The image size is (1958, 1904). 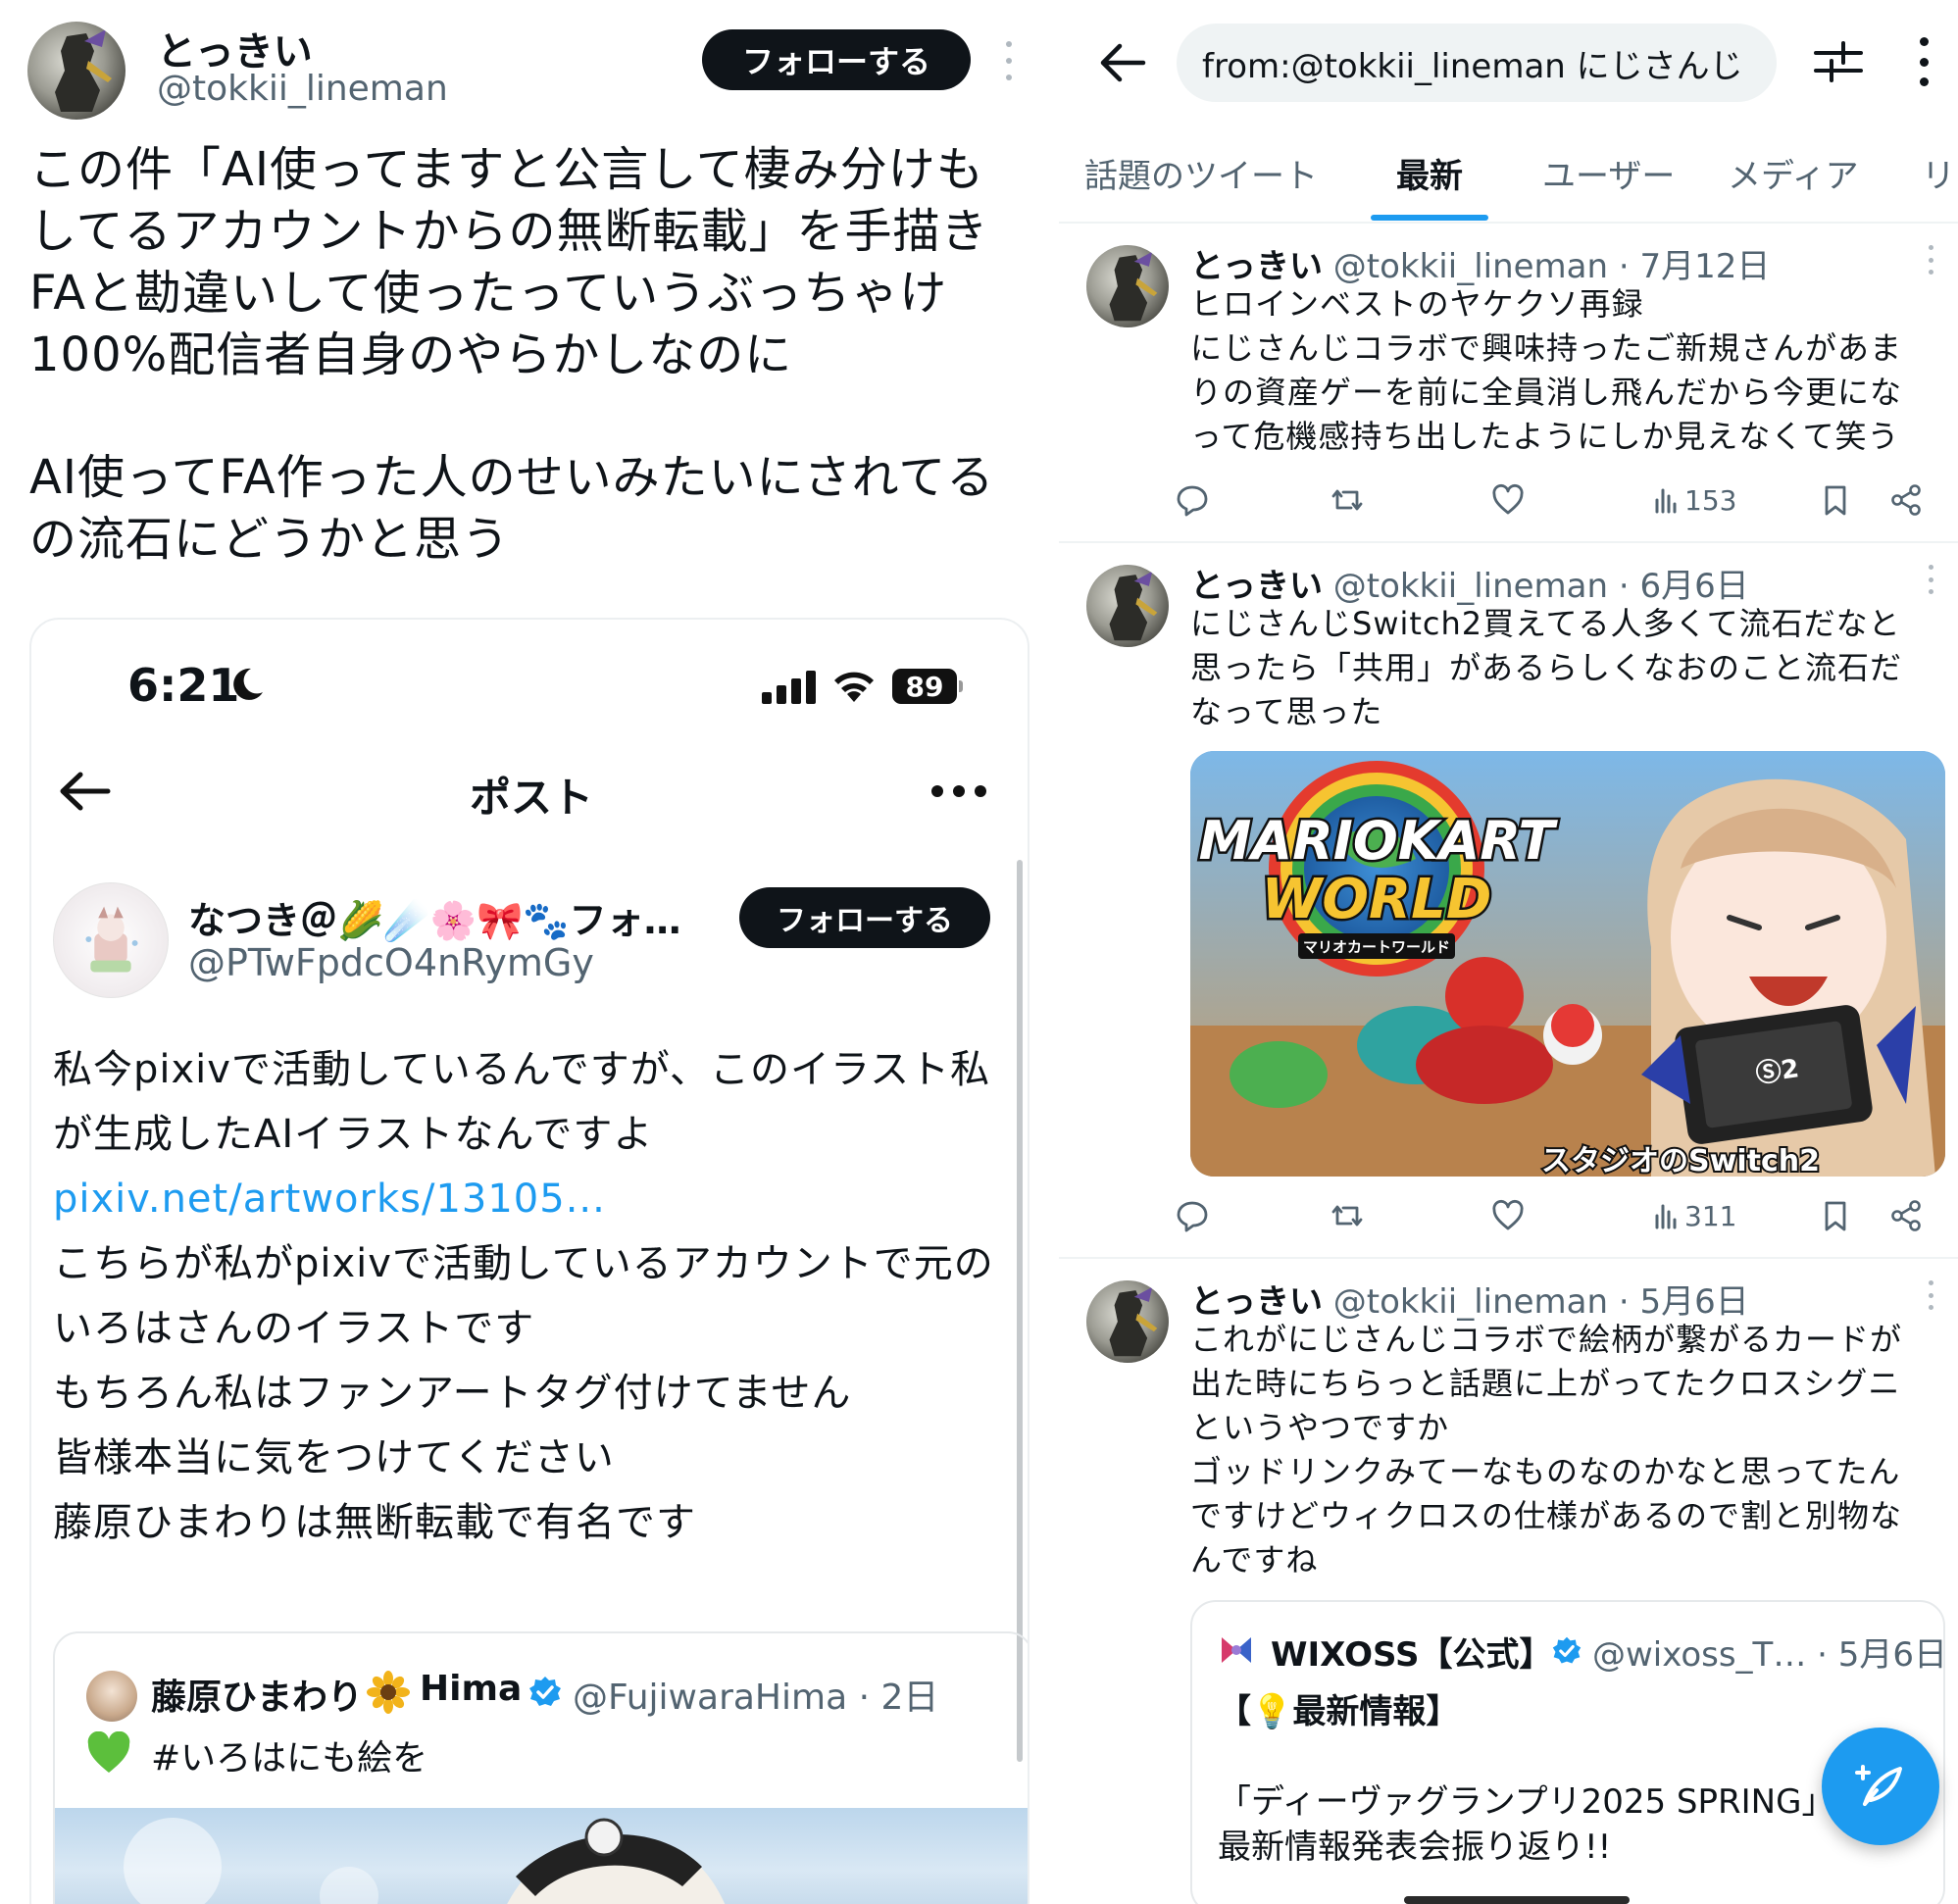 I want to click on quote-author-handle: @wixoss_T… · 5月6日, so click(x=1767, y=1652).